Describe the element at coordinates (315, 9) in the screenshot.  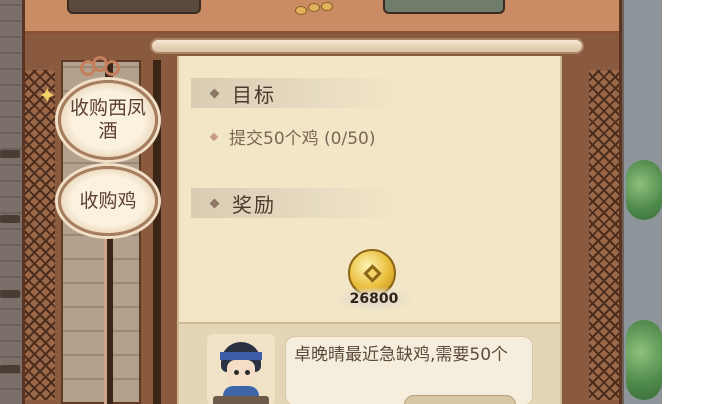
I see `coins-decoration` at that location.